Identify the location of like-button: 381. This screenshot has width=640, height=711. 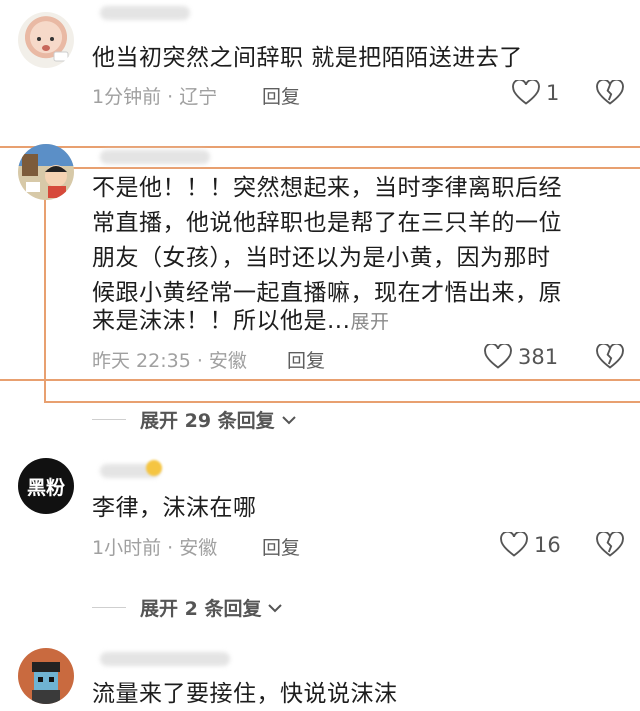
(521, 357).